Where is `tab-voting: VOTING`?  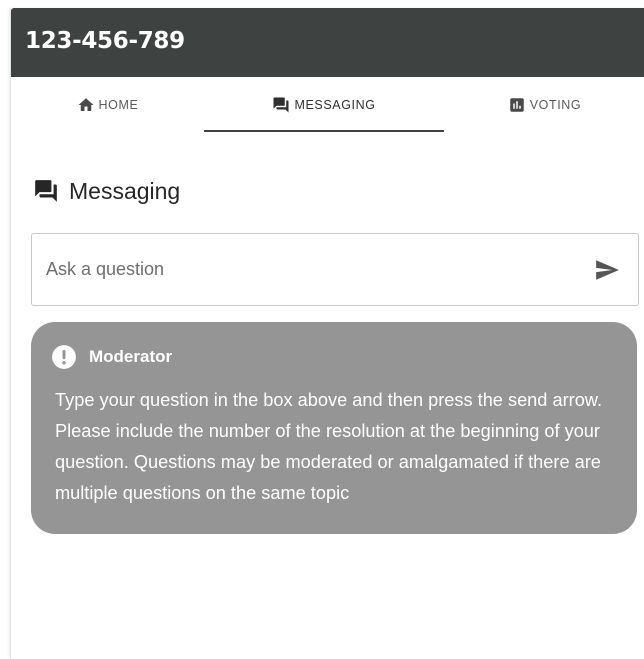
tab-voting: VOTING is located at coordinates (544, 105).